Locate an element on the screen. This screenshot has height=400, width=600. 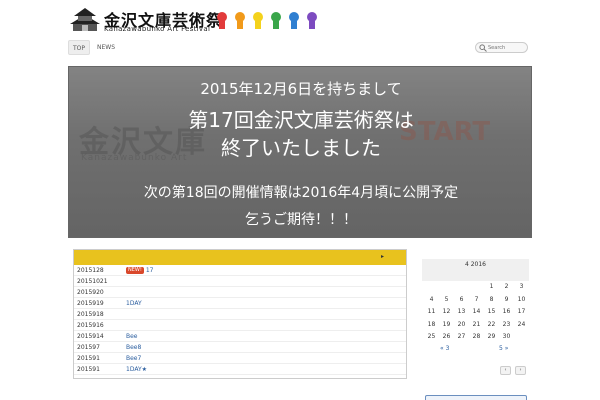
site-subtitle: Kanazawabunko Art Festival is located at coordinates (157, 29).